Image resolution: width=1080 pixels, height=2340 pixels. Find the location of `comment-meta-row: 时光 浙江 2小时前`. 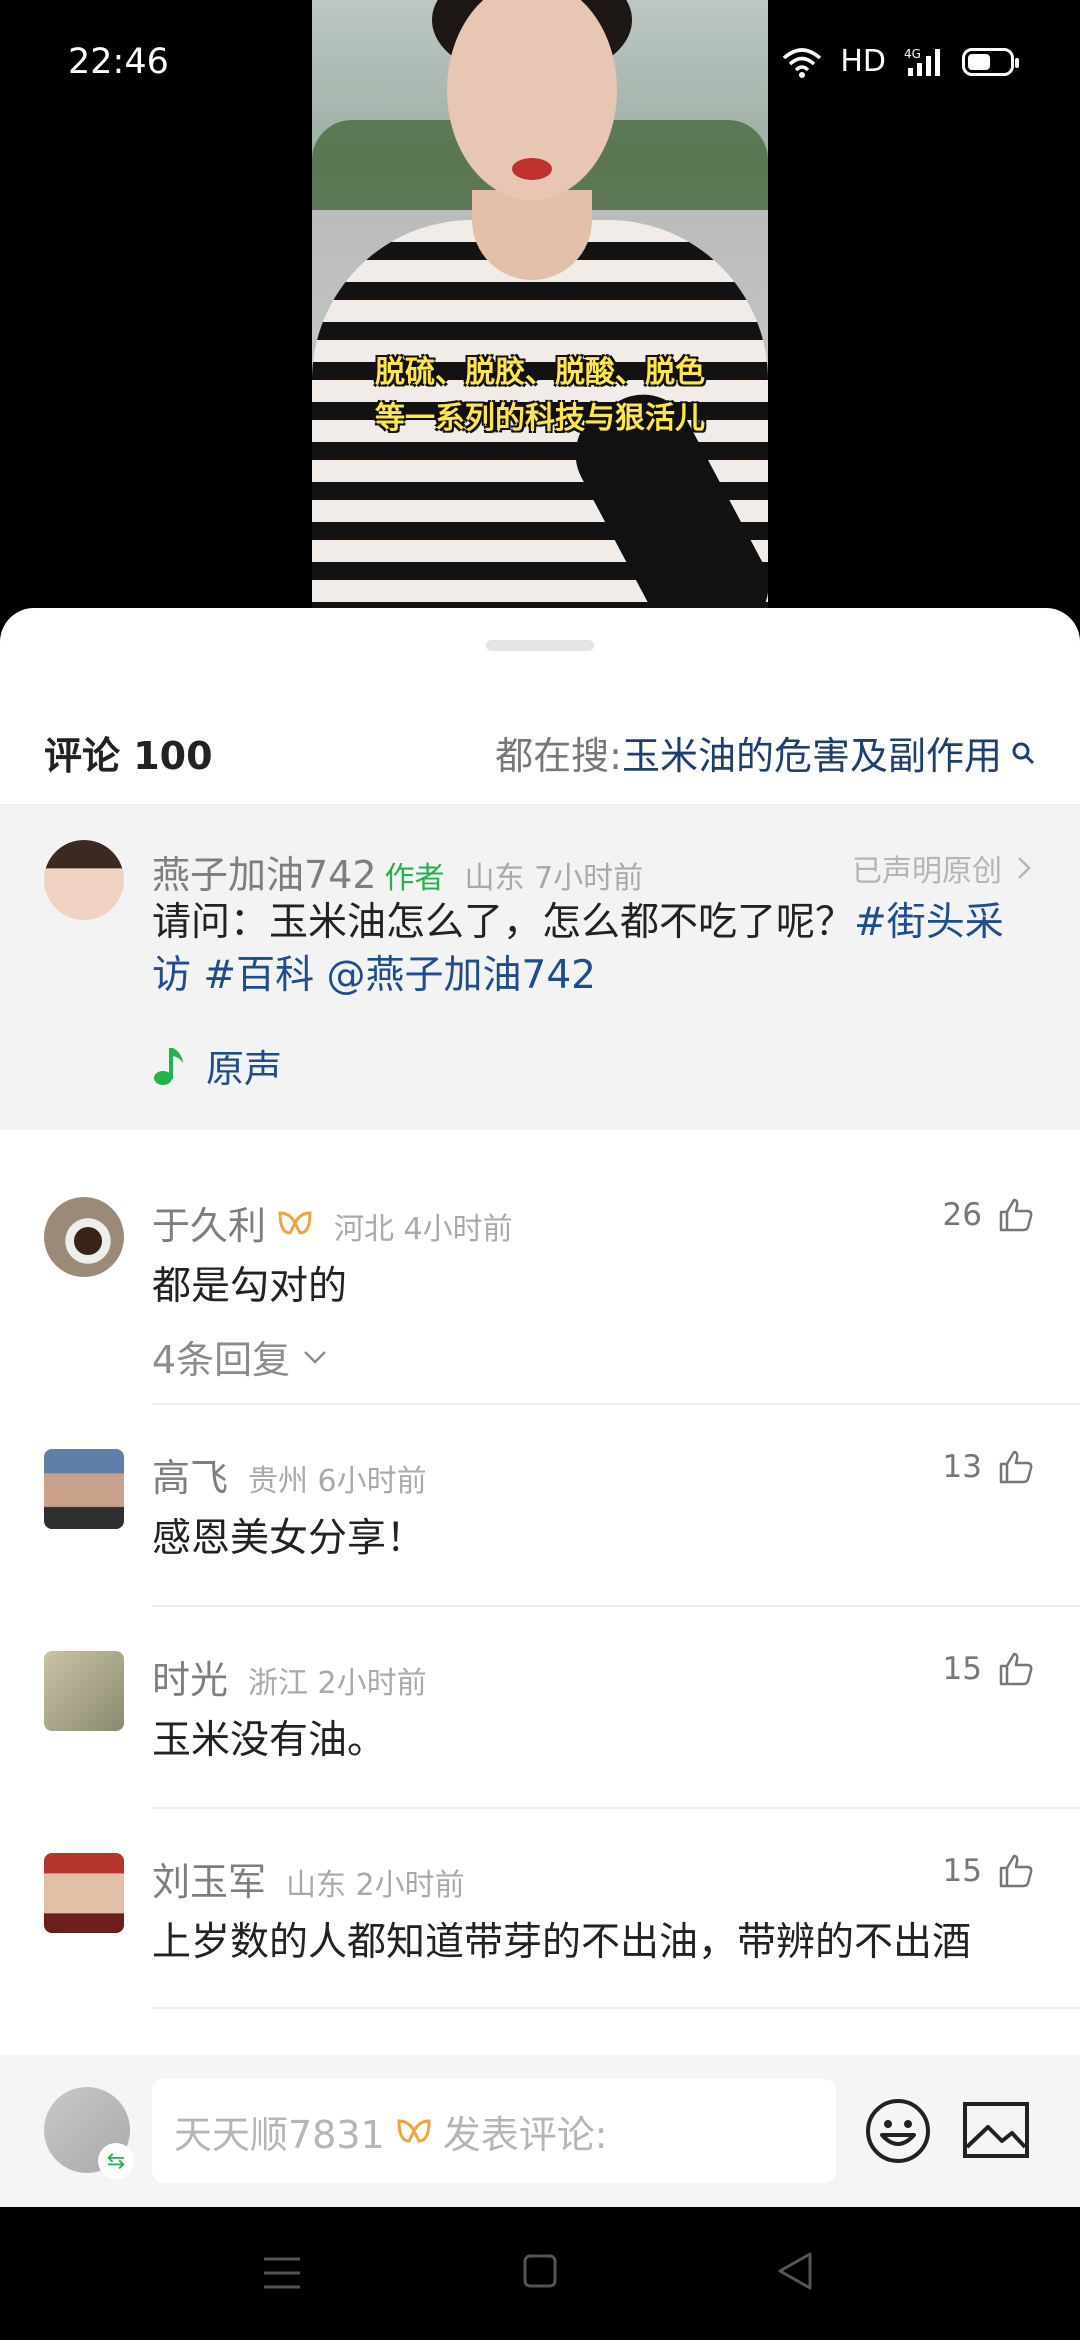

comment-meta-row: 时光 浙江 2小时前 is located at coordinates (289, 1676).